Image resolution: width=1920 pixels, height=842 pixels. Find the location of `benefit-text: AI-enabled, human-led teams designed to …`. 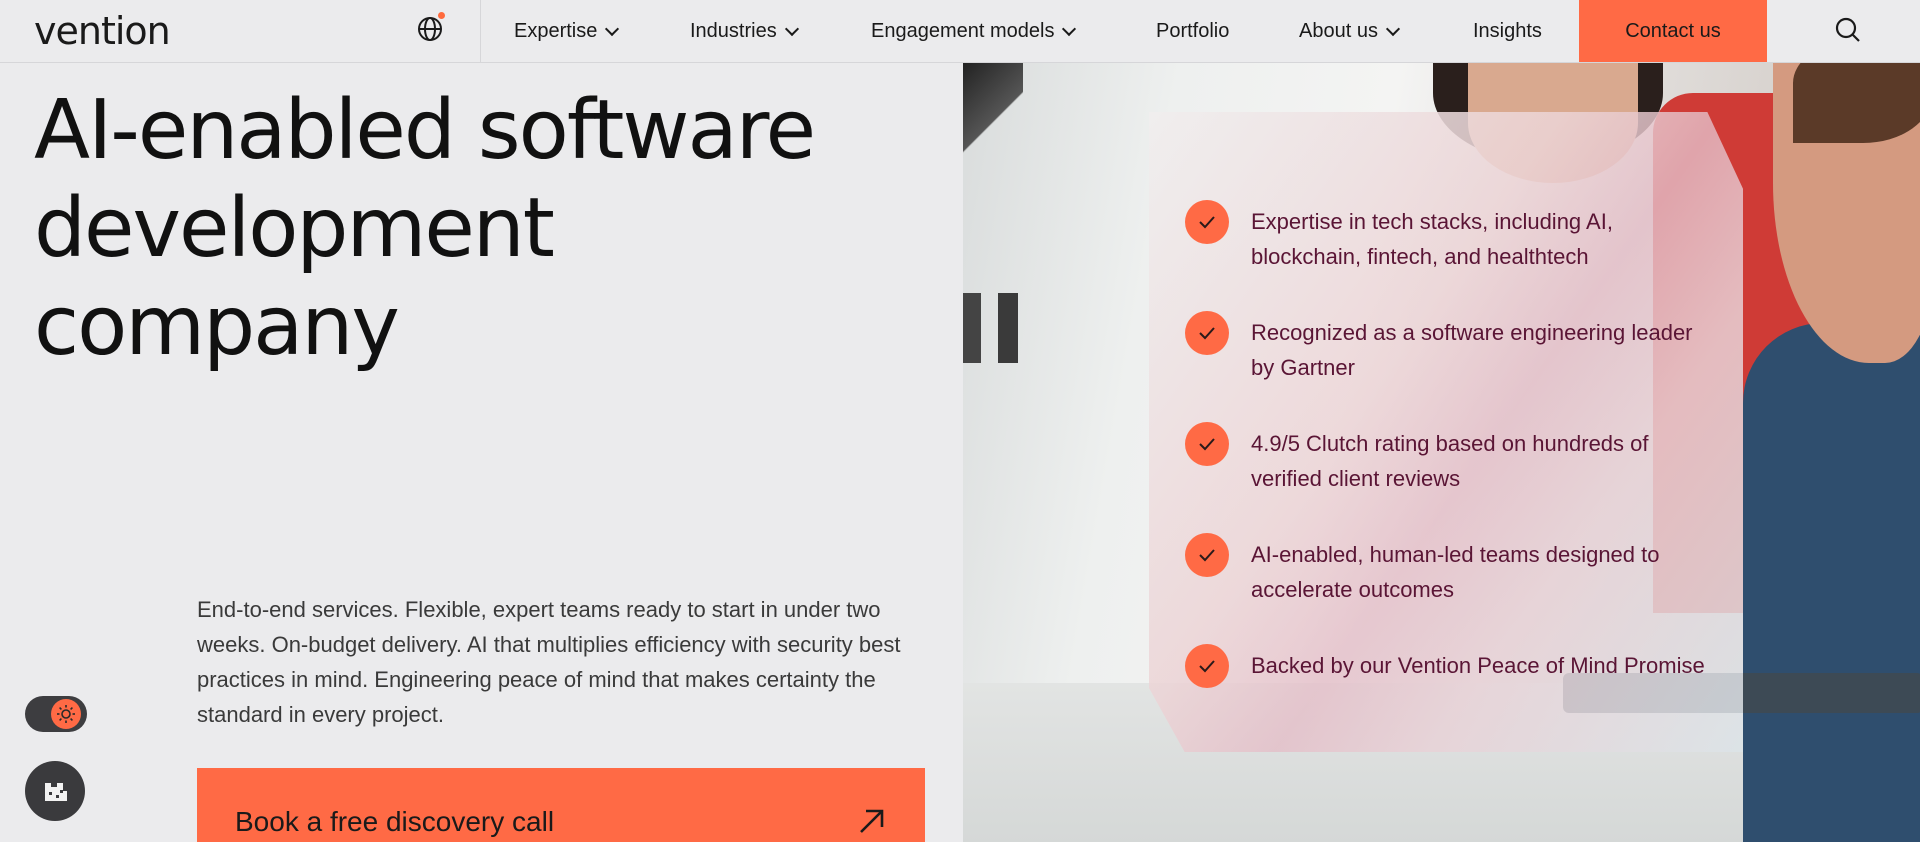

benefit-text: AI-enabled, human-led teams designed to … is located at coordinates (1455, 572).